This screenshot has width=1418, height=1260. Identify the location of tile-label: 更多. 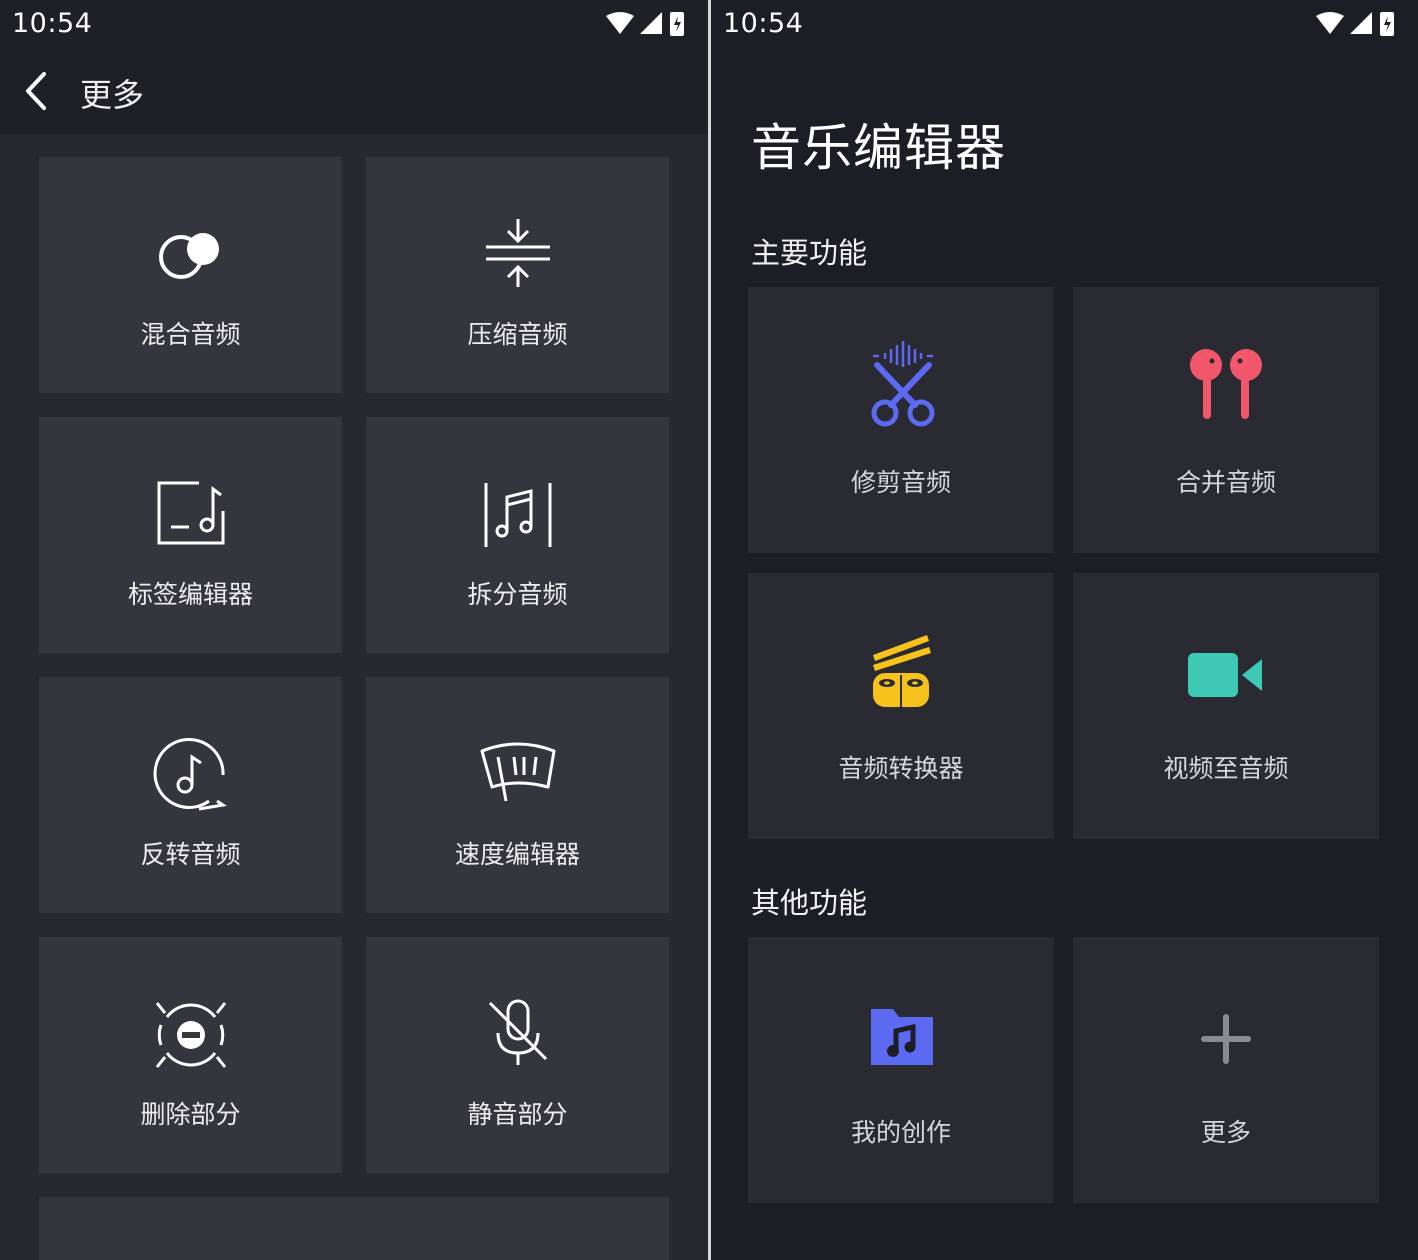
(1225, 1132).